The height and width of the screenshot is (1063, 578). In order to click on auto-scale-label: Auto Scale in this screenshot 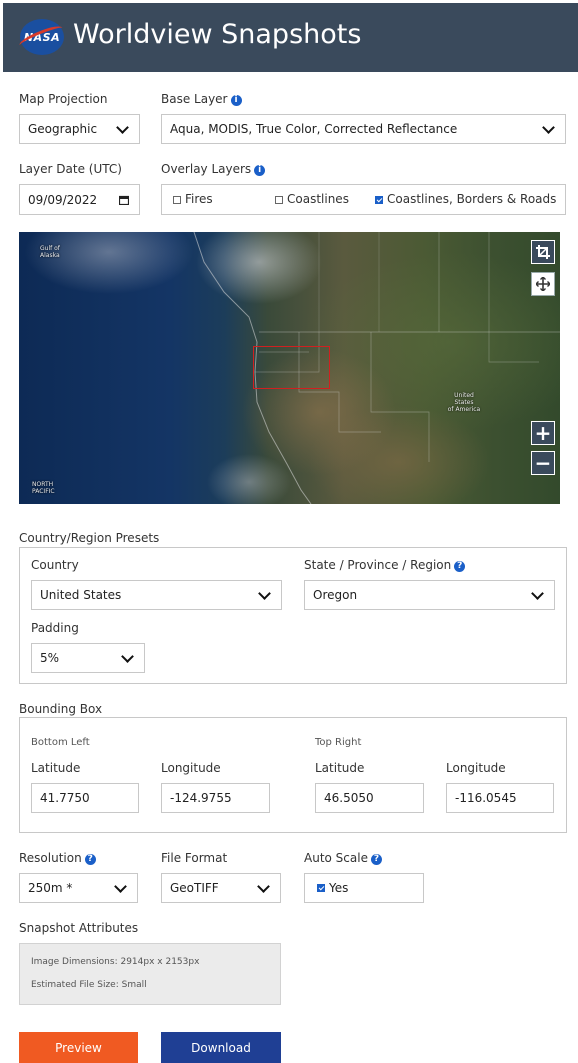, I will do `click(336, 858)`.